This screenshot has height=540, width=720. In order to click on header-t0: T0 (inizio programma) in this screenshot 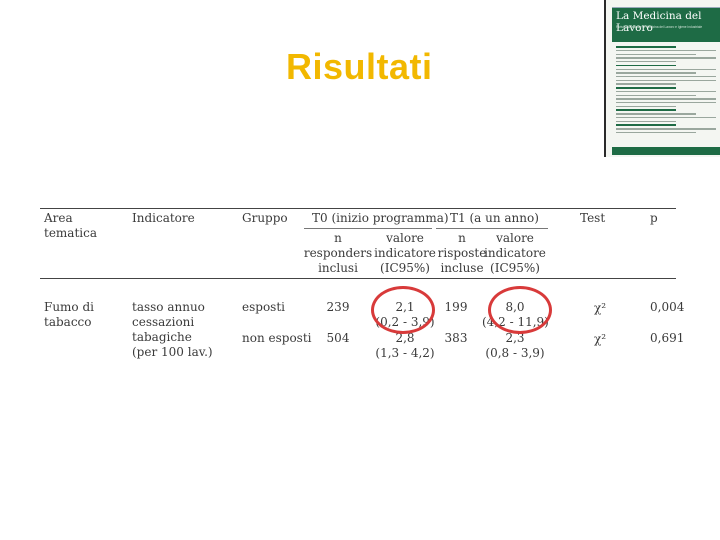, I will do `click(380, 218)`.